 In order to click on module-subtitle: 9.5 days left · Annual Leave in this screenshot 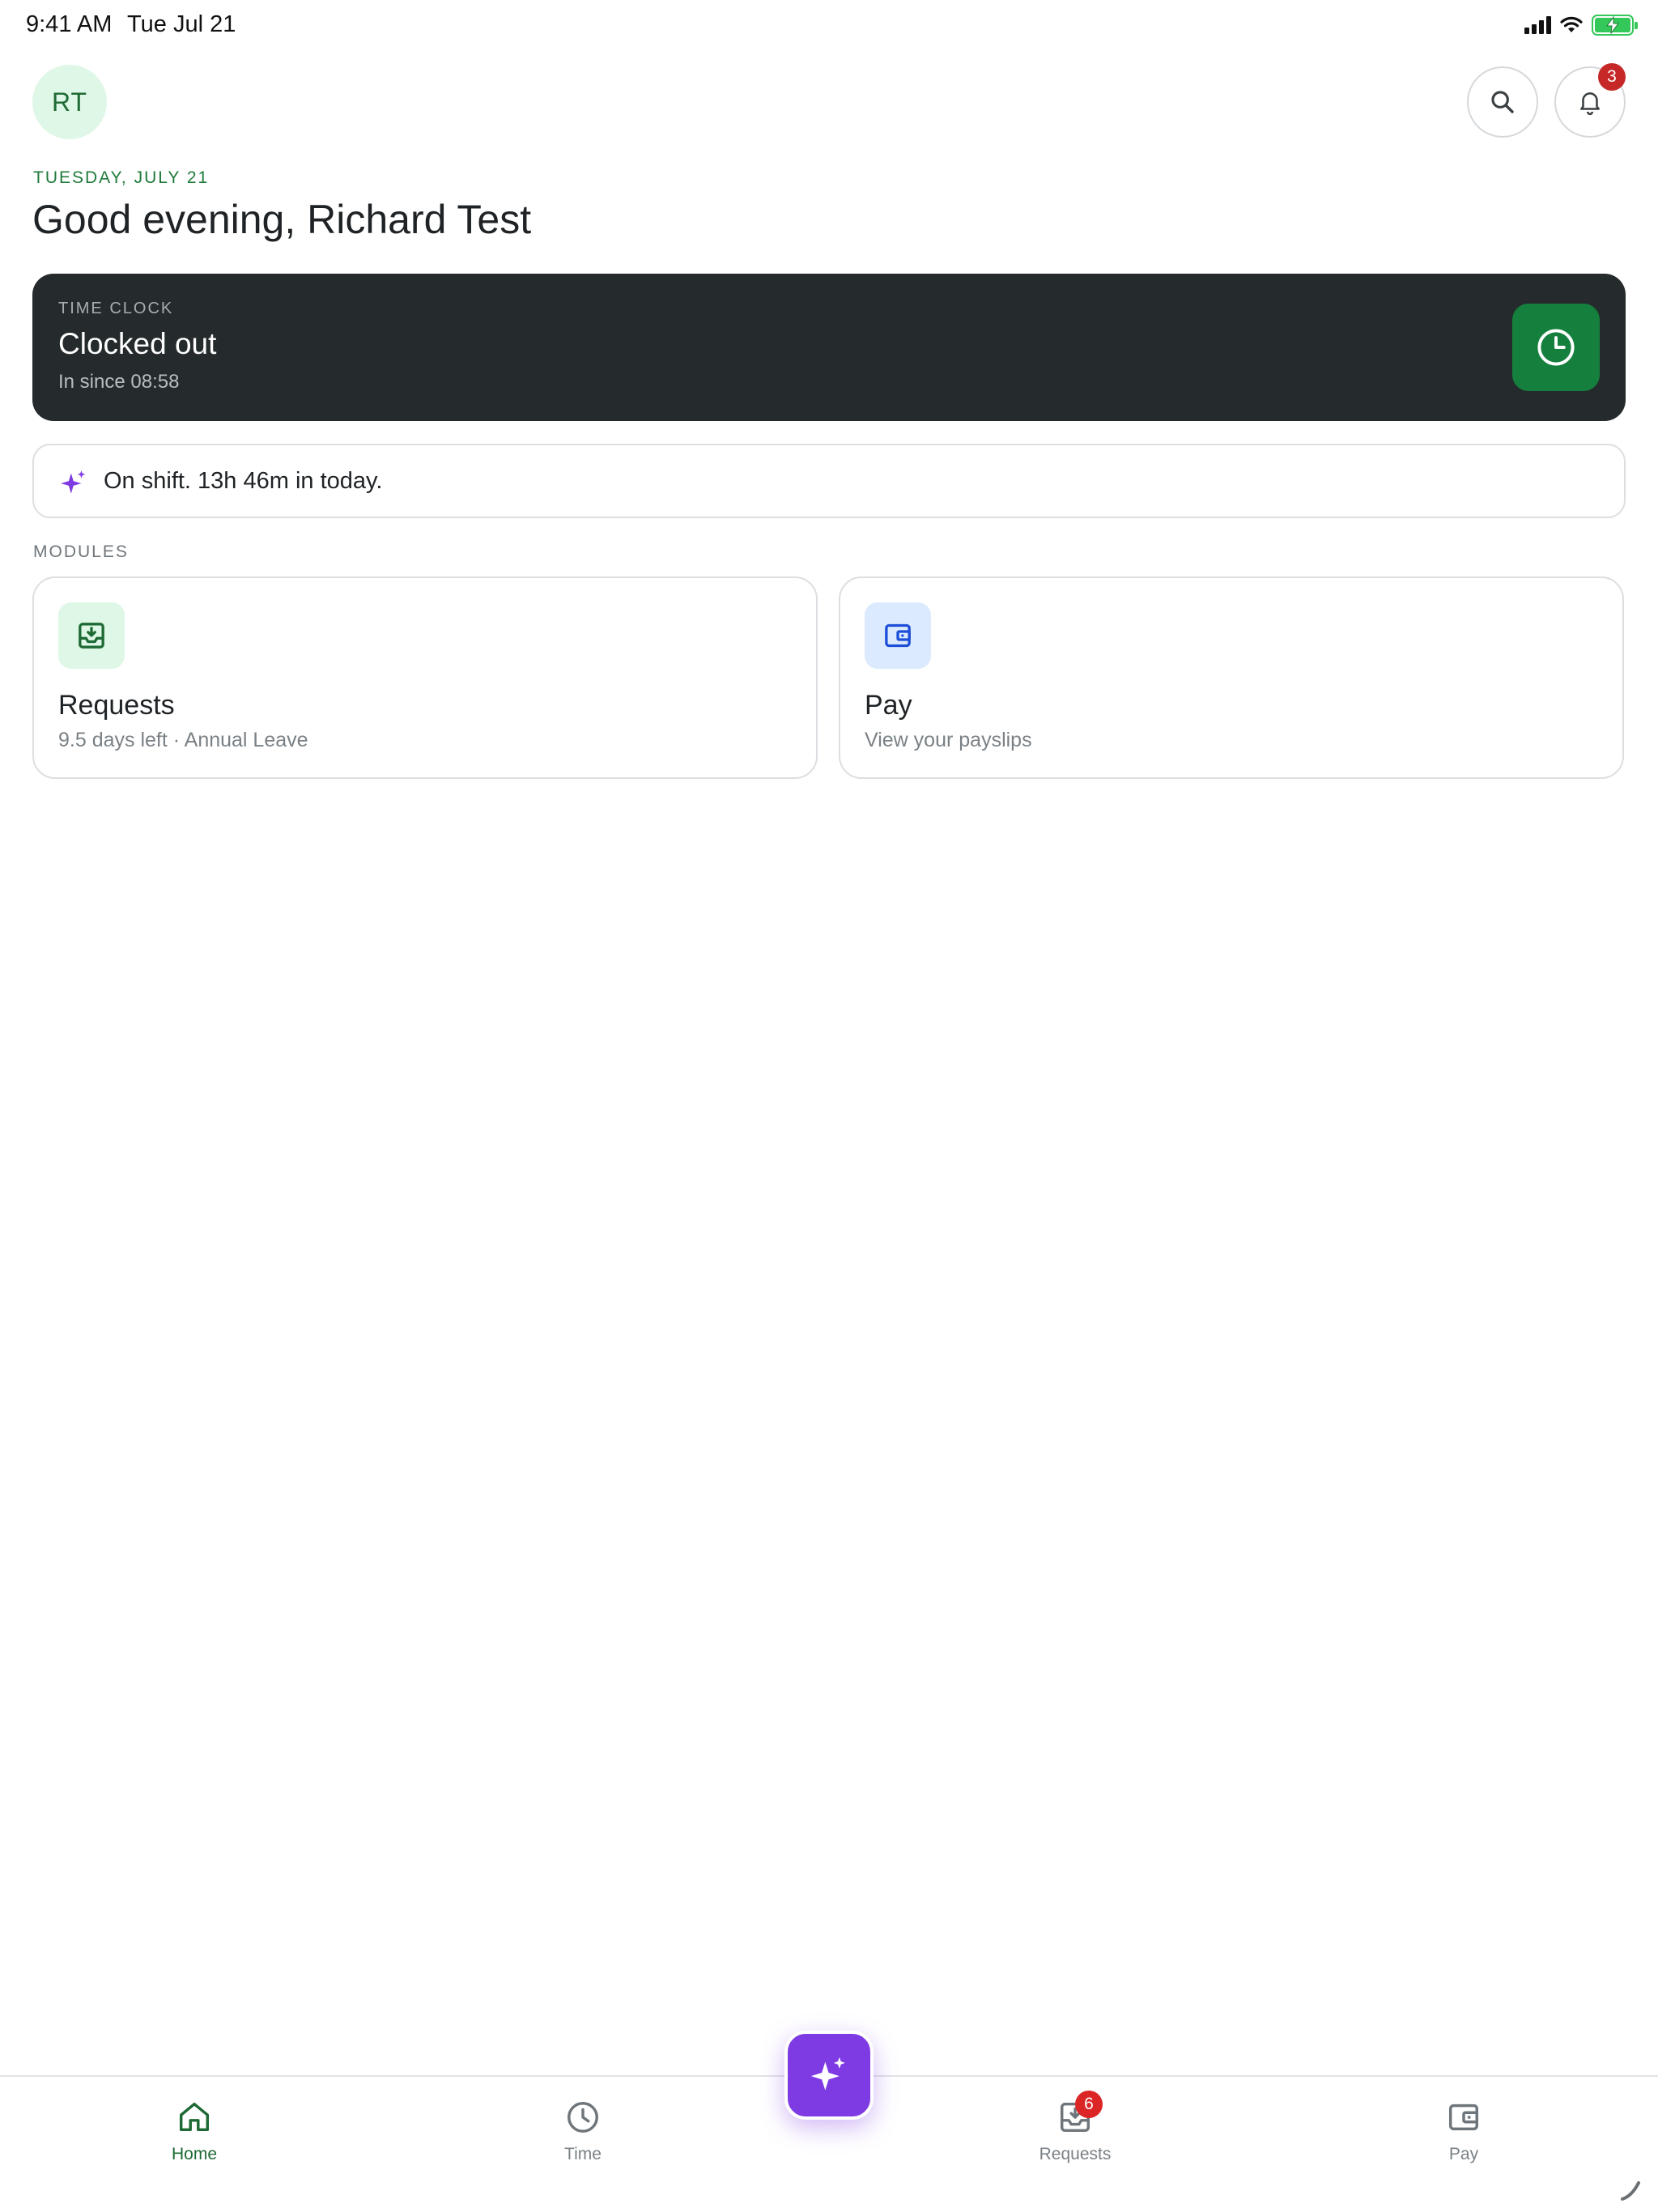, I will do `click(183, 740)`.